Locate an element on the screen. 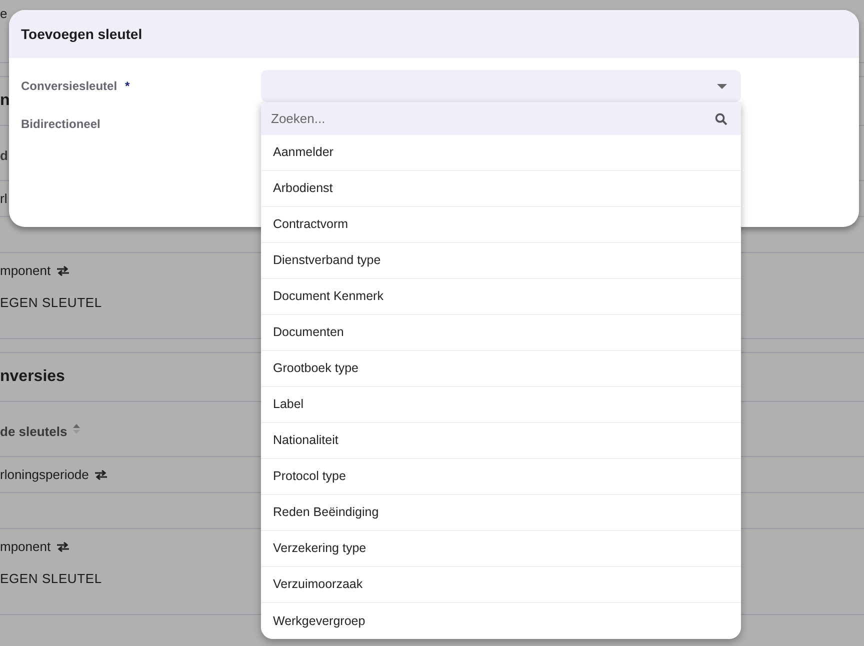  dropdown-option: Arbodienst is located at coordinates (501, 189).